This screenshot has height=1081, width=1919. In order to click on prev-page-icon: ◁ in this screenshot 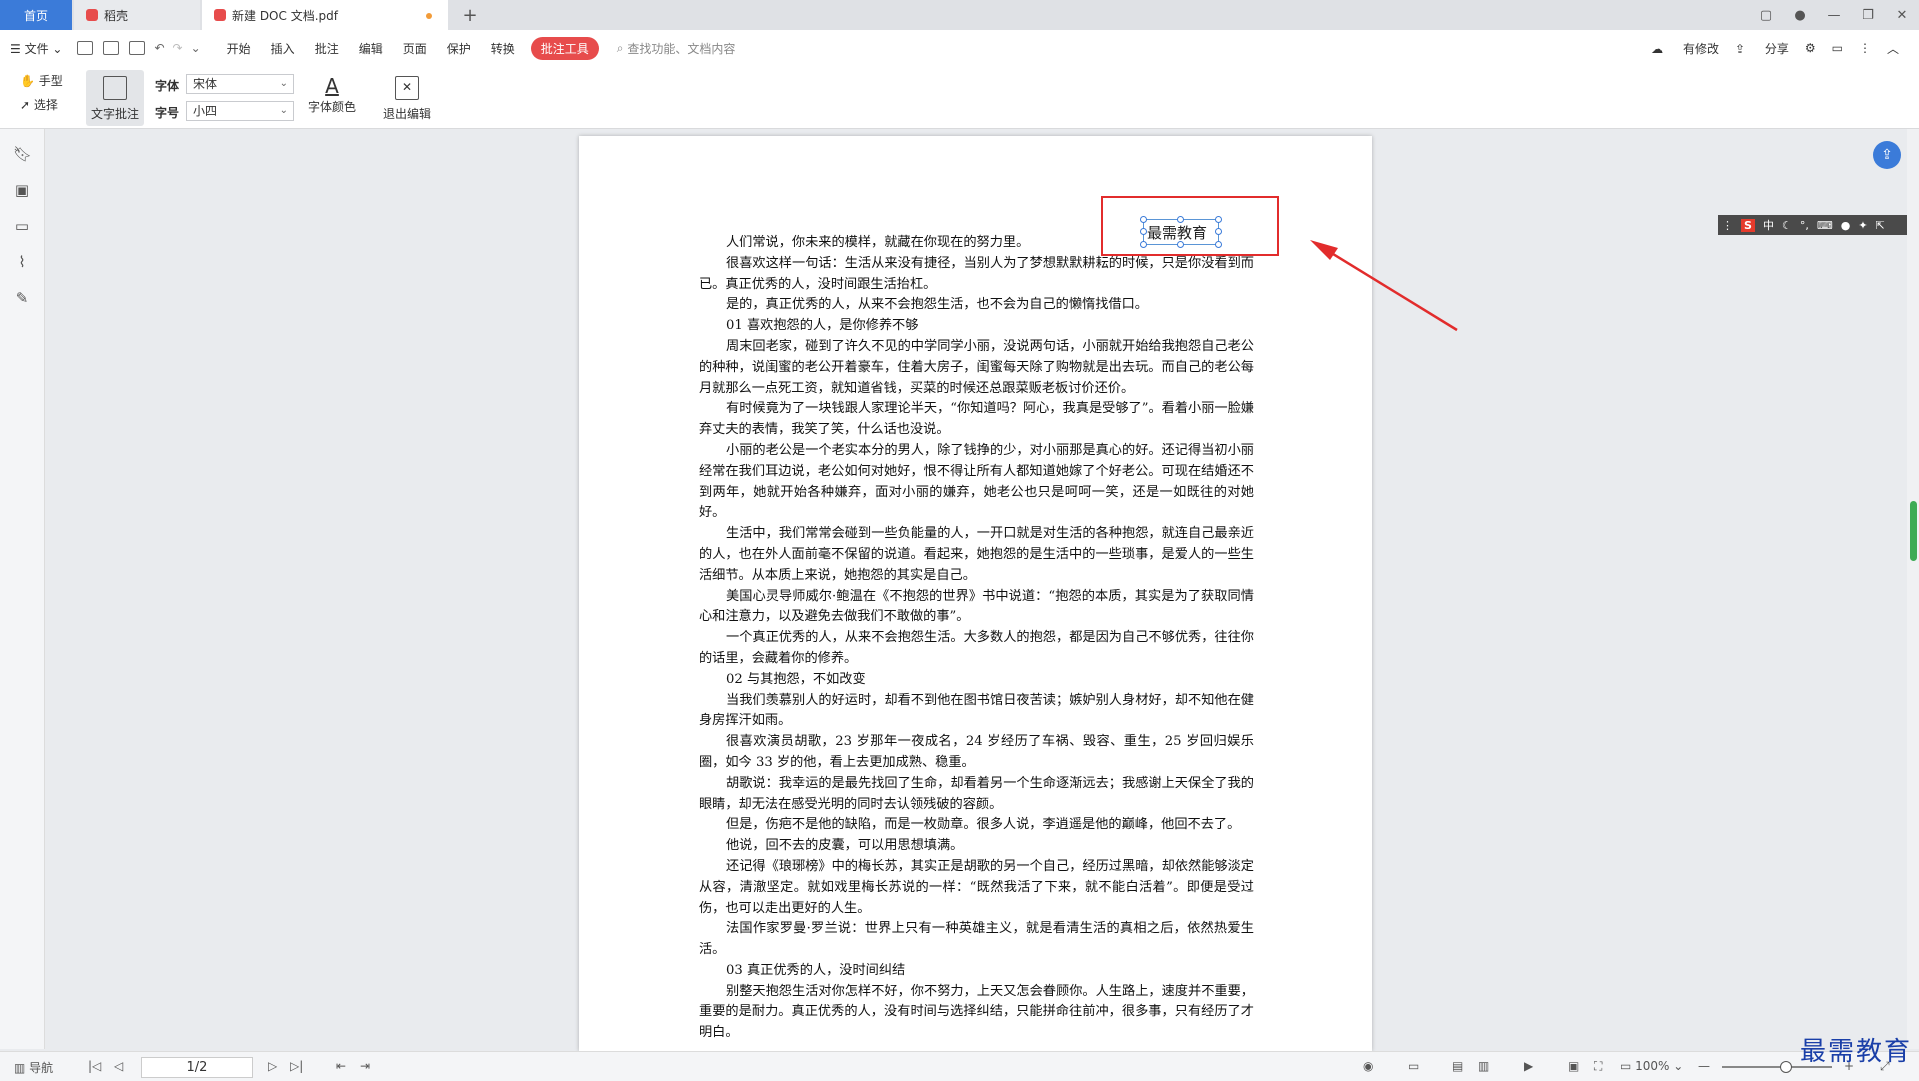, I will do `click(118, 1066)`.